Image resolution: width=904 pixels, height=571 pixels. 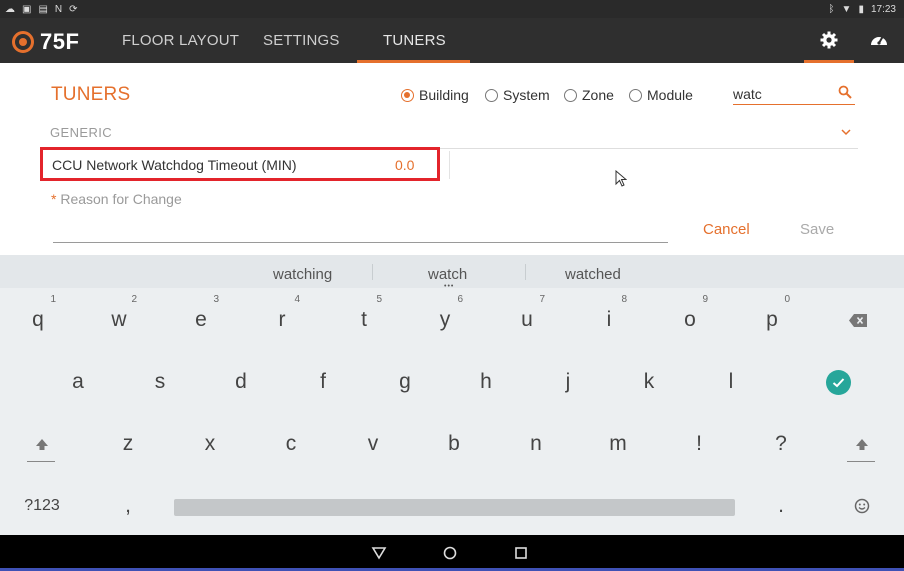 What do you see at coordinates (78, 382) in the screenshot?
I see `key-a: a` at bounding box center [78, 382].